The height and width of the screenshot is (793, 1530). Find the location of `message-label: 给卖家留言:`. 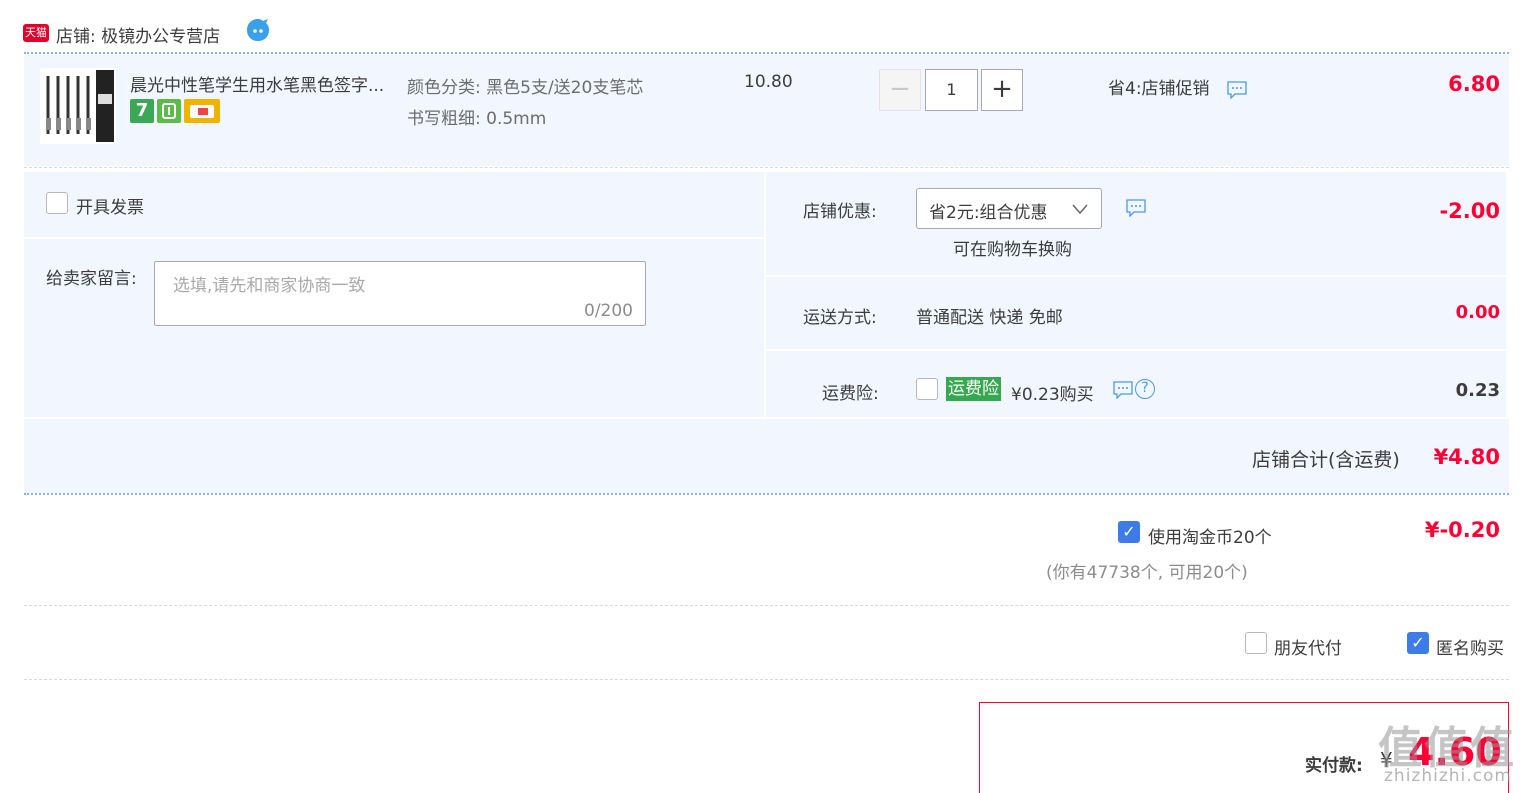

message-label: 给卖家留言: is located at coordinates (91, 279).